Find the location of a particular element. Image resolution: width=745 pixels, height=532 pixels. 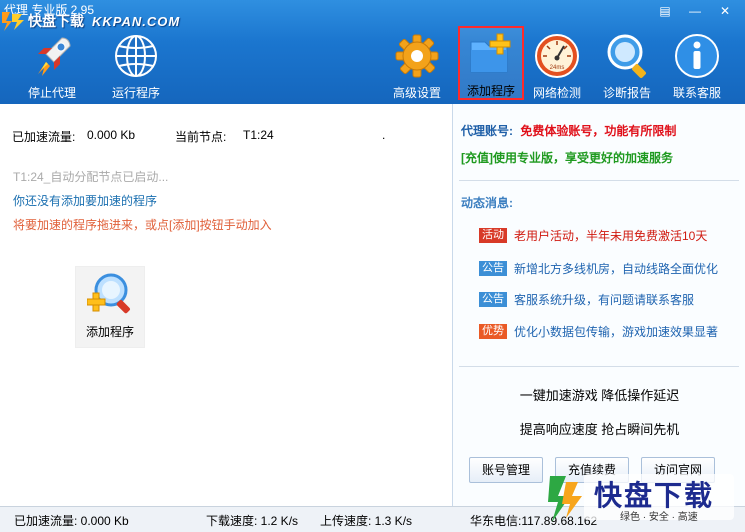

magnifier-icon is located at coordinates (626, 56).